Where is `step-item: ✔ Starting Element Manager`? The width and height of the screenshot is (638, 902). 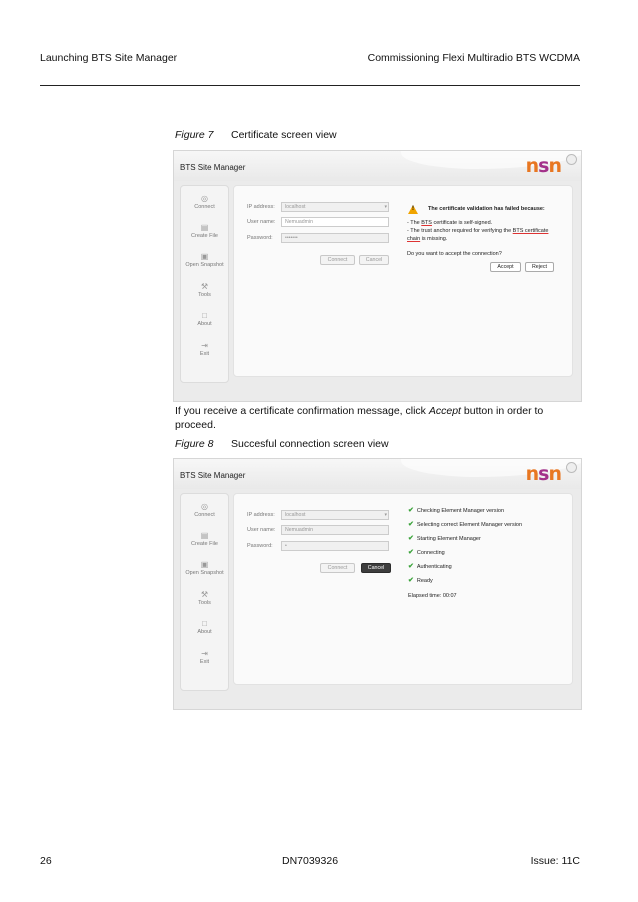
step-item: ✔ Starting Element Manager is located at coordinates (444, 538).